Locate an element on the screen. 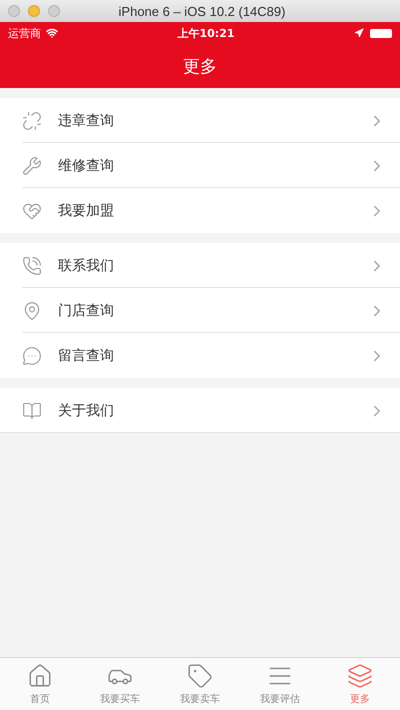 The image size is (400, 710). wifi-icon is located at coordinates (52, 33).